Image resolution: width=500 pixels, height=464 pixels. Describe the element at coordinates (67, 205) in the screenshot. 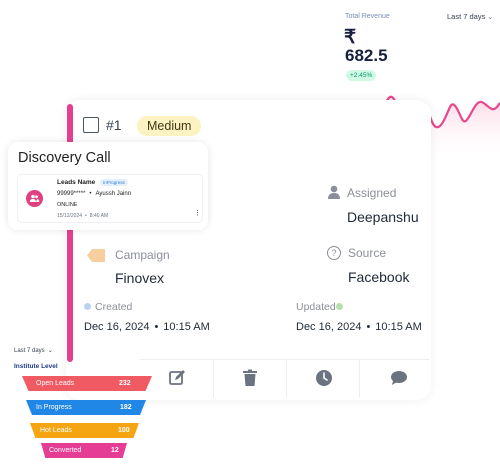

I see `lead-status: ONLINE` at that location.